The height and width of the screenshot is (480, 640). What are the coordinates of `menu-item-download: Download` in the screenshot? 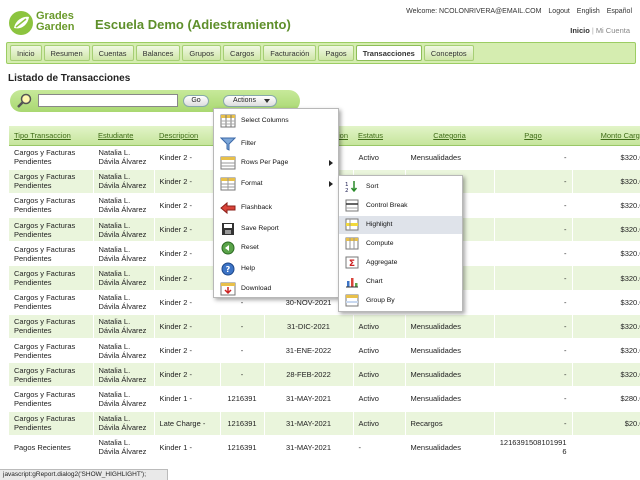 It's located at (276, 289).